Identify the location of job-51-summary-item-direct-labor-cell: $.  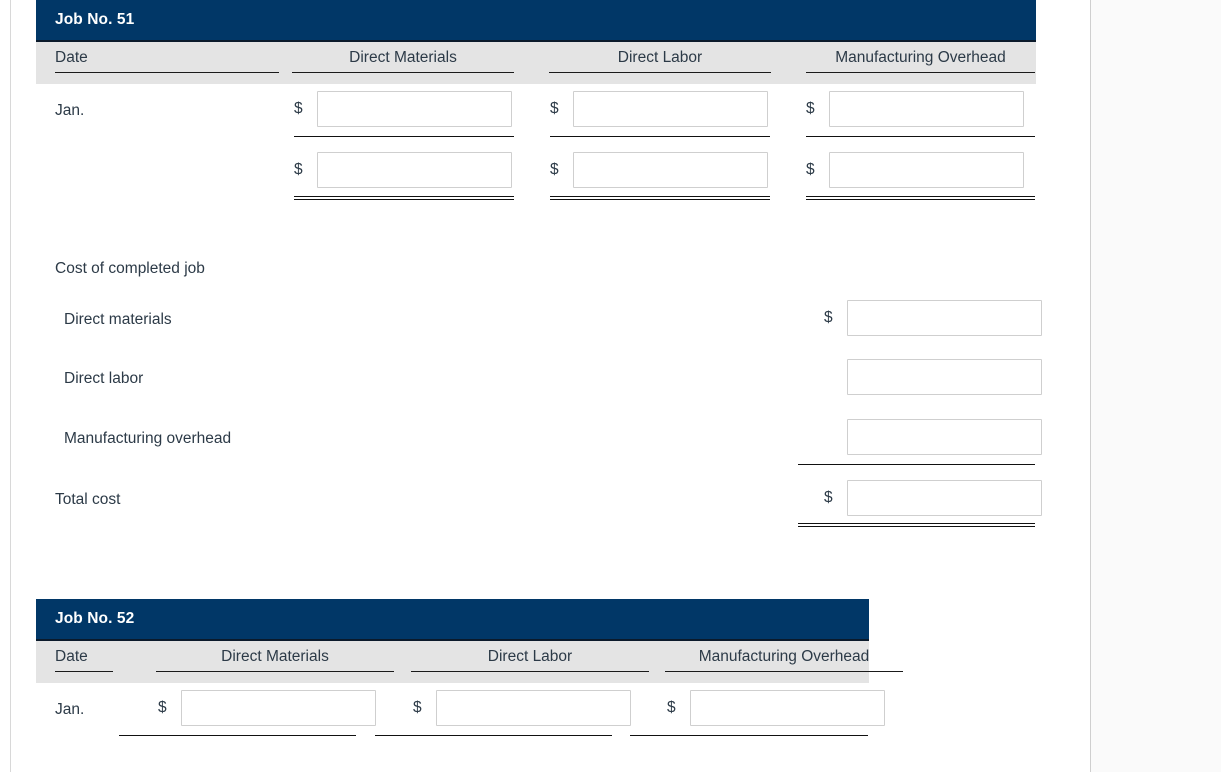
(933, 377).